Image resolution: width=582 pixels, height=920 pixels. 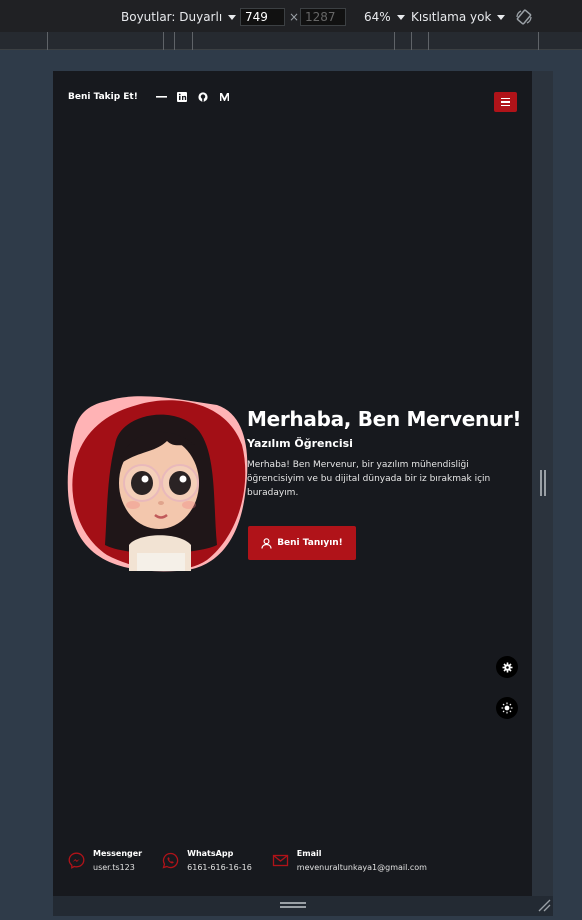 What do you see at coordinates (293, 906) in the screenshot?
I see `bottom-resize-handle` at bounding box center [293, 906].